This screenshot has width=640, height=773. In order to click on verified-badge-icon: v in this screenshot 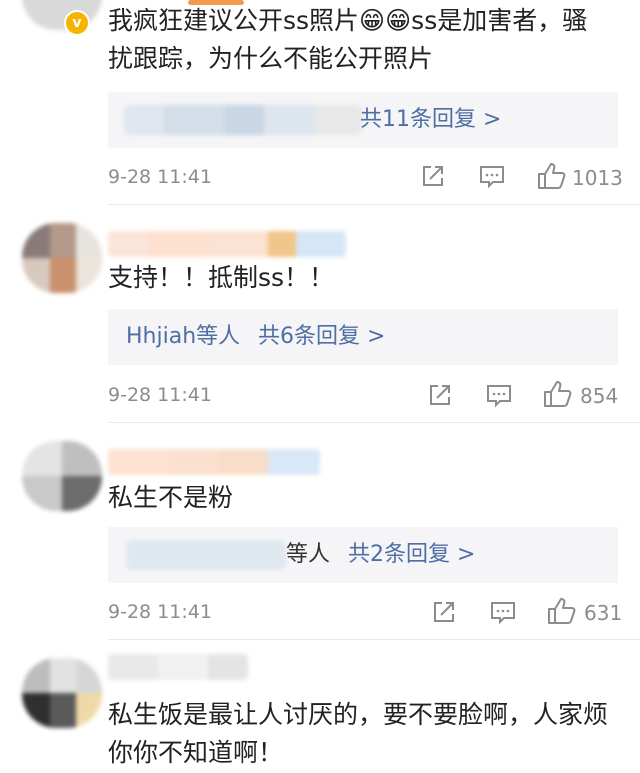, I will do `click(77, 23)`.